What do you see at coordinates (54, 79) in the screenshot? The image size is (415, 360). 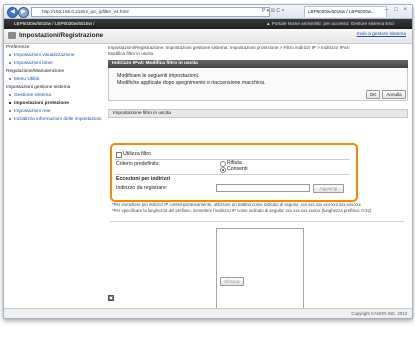 I see `sidebar-item-utility-menu: Menu Utilità` at bounding box center [54, 79].